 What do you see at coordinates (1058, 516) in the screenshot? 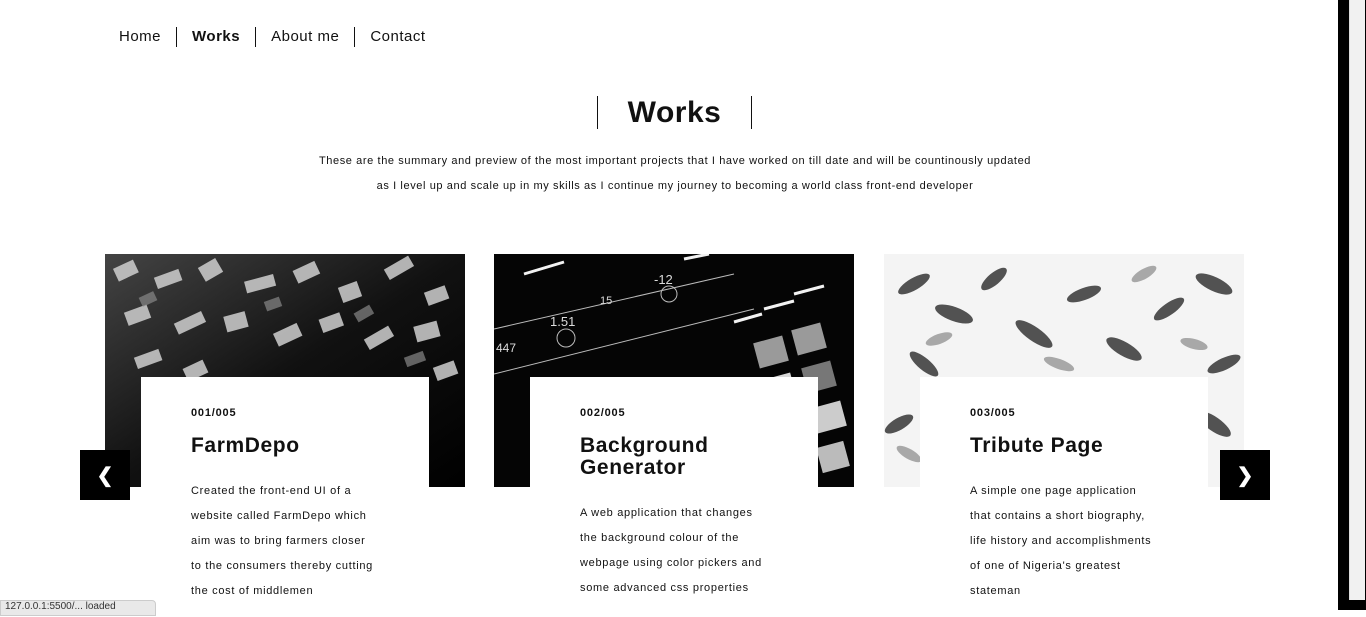
I see `desc-line: that contains a short biography,` at bounding box center [1058, 516].